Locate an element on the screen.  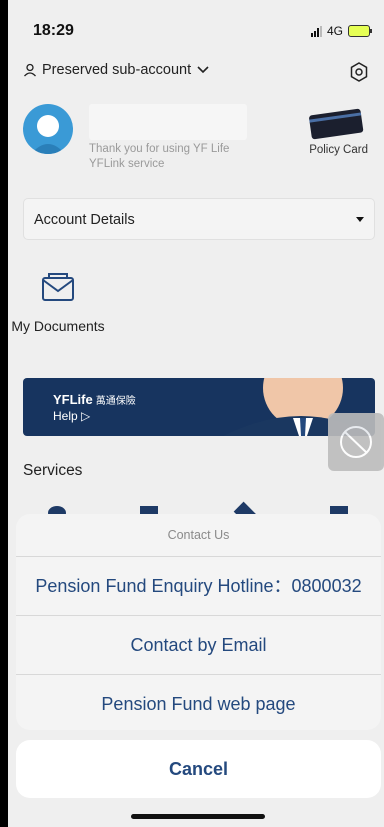
status-indicators: 4G is located at coordinates (341, 31).